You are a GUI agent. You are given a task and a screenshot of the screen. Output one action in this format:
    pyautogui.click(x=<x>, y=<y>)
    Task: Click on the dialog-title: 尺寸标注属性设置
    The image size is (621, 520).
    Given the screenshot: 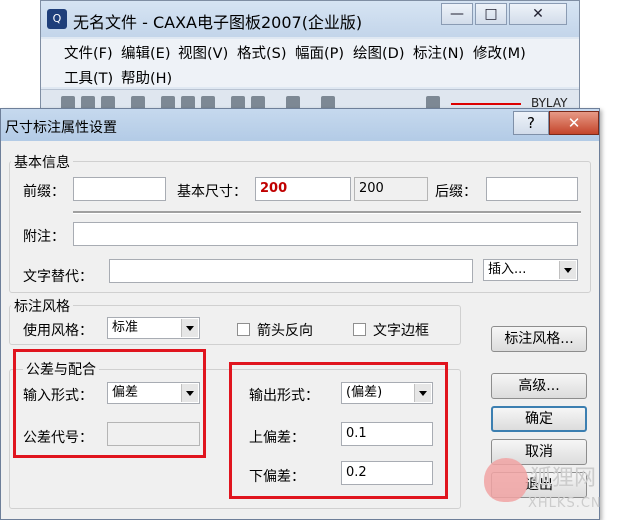 What is the action you would take?
    pyautogui.click(x=61, y=128)
    